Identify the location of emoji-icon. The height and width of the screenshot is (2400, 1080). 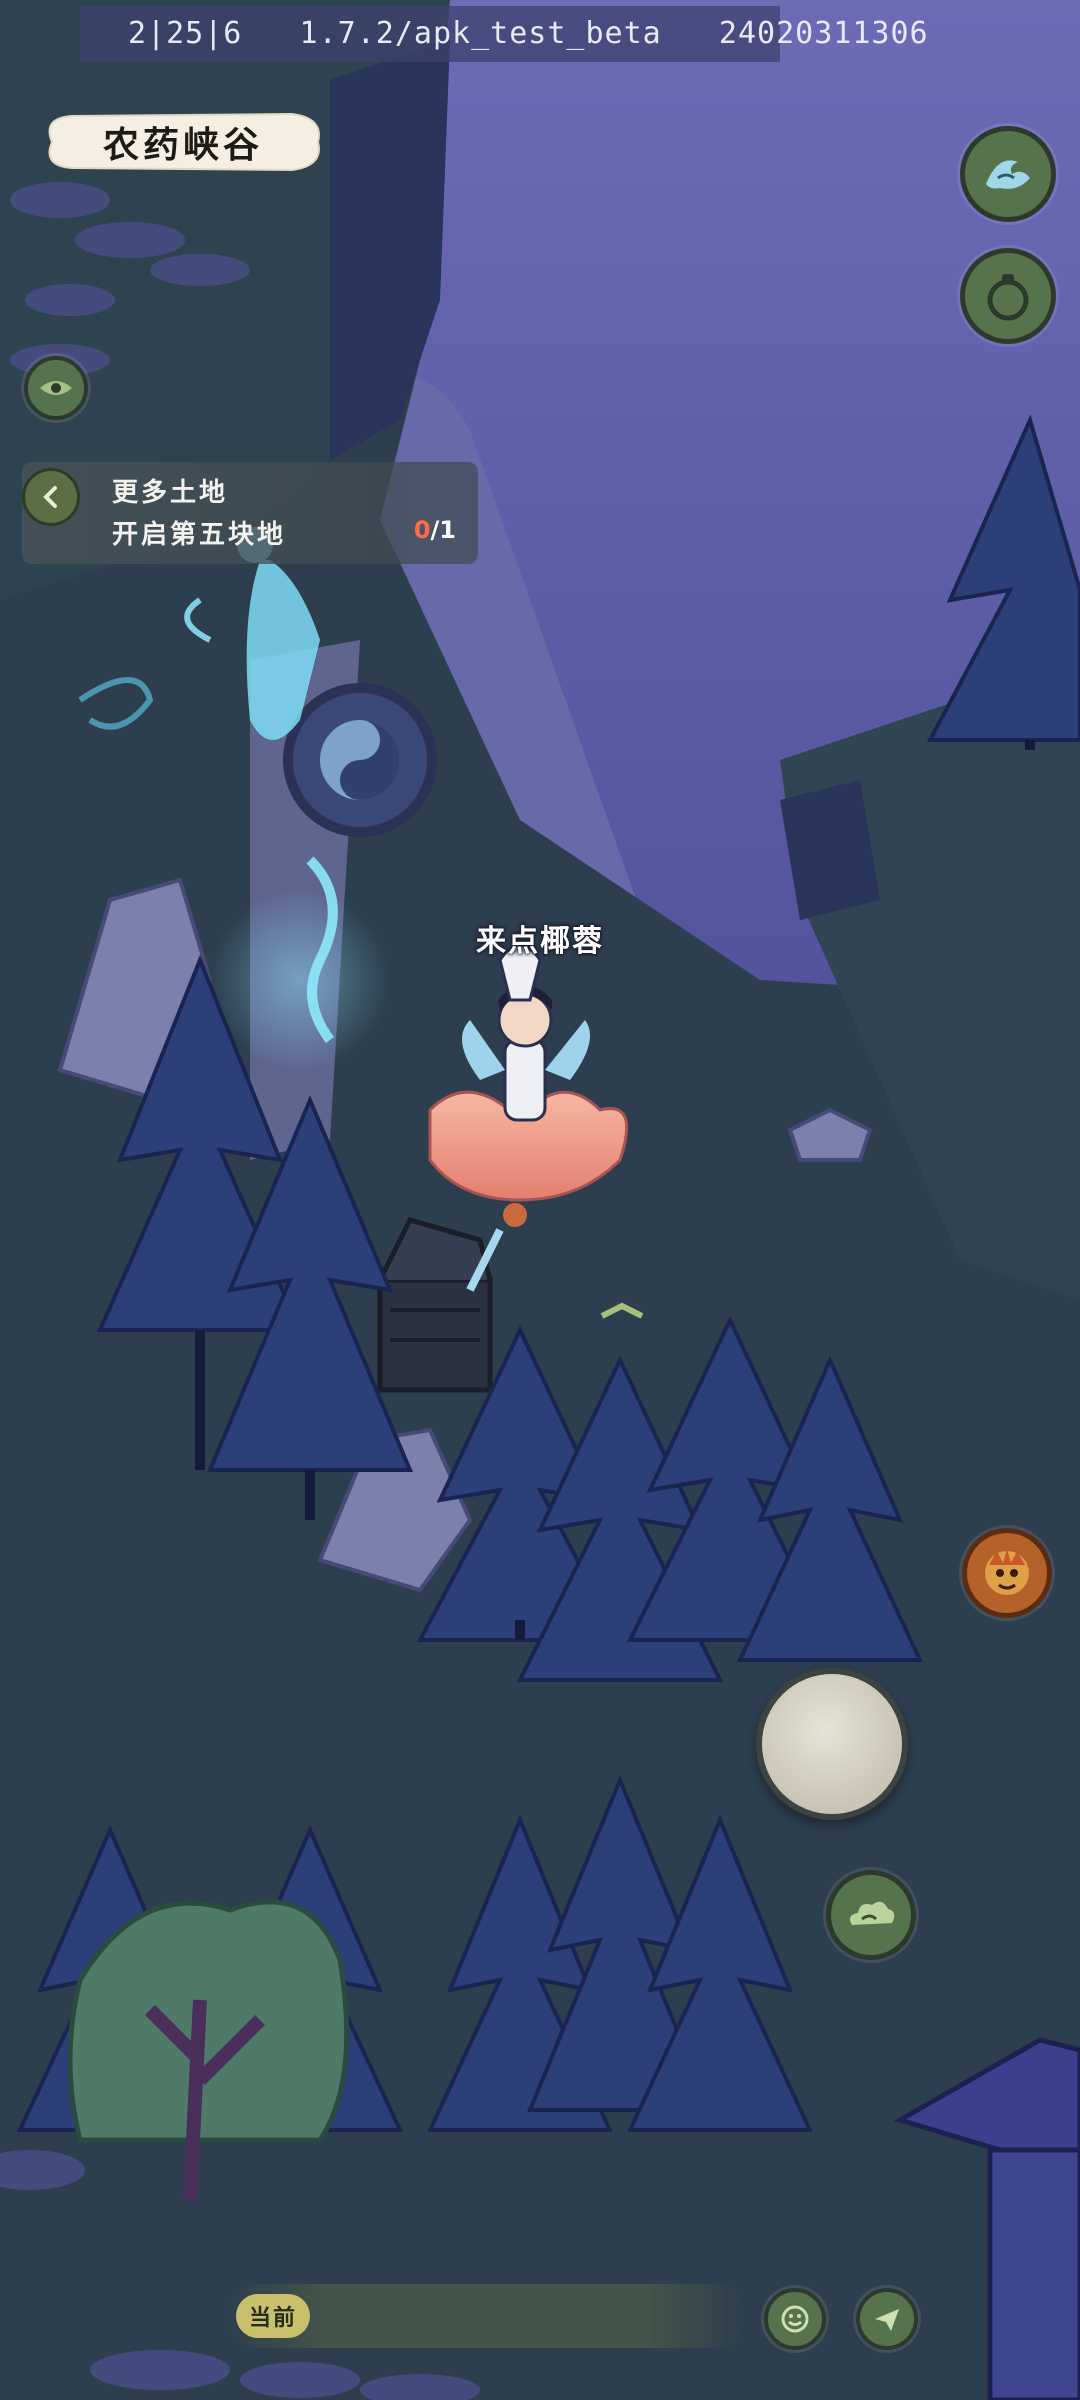
(795, 2319).